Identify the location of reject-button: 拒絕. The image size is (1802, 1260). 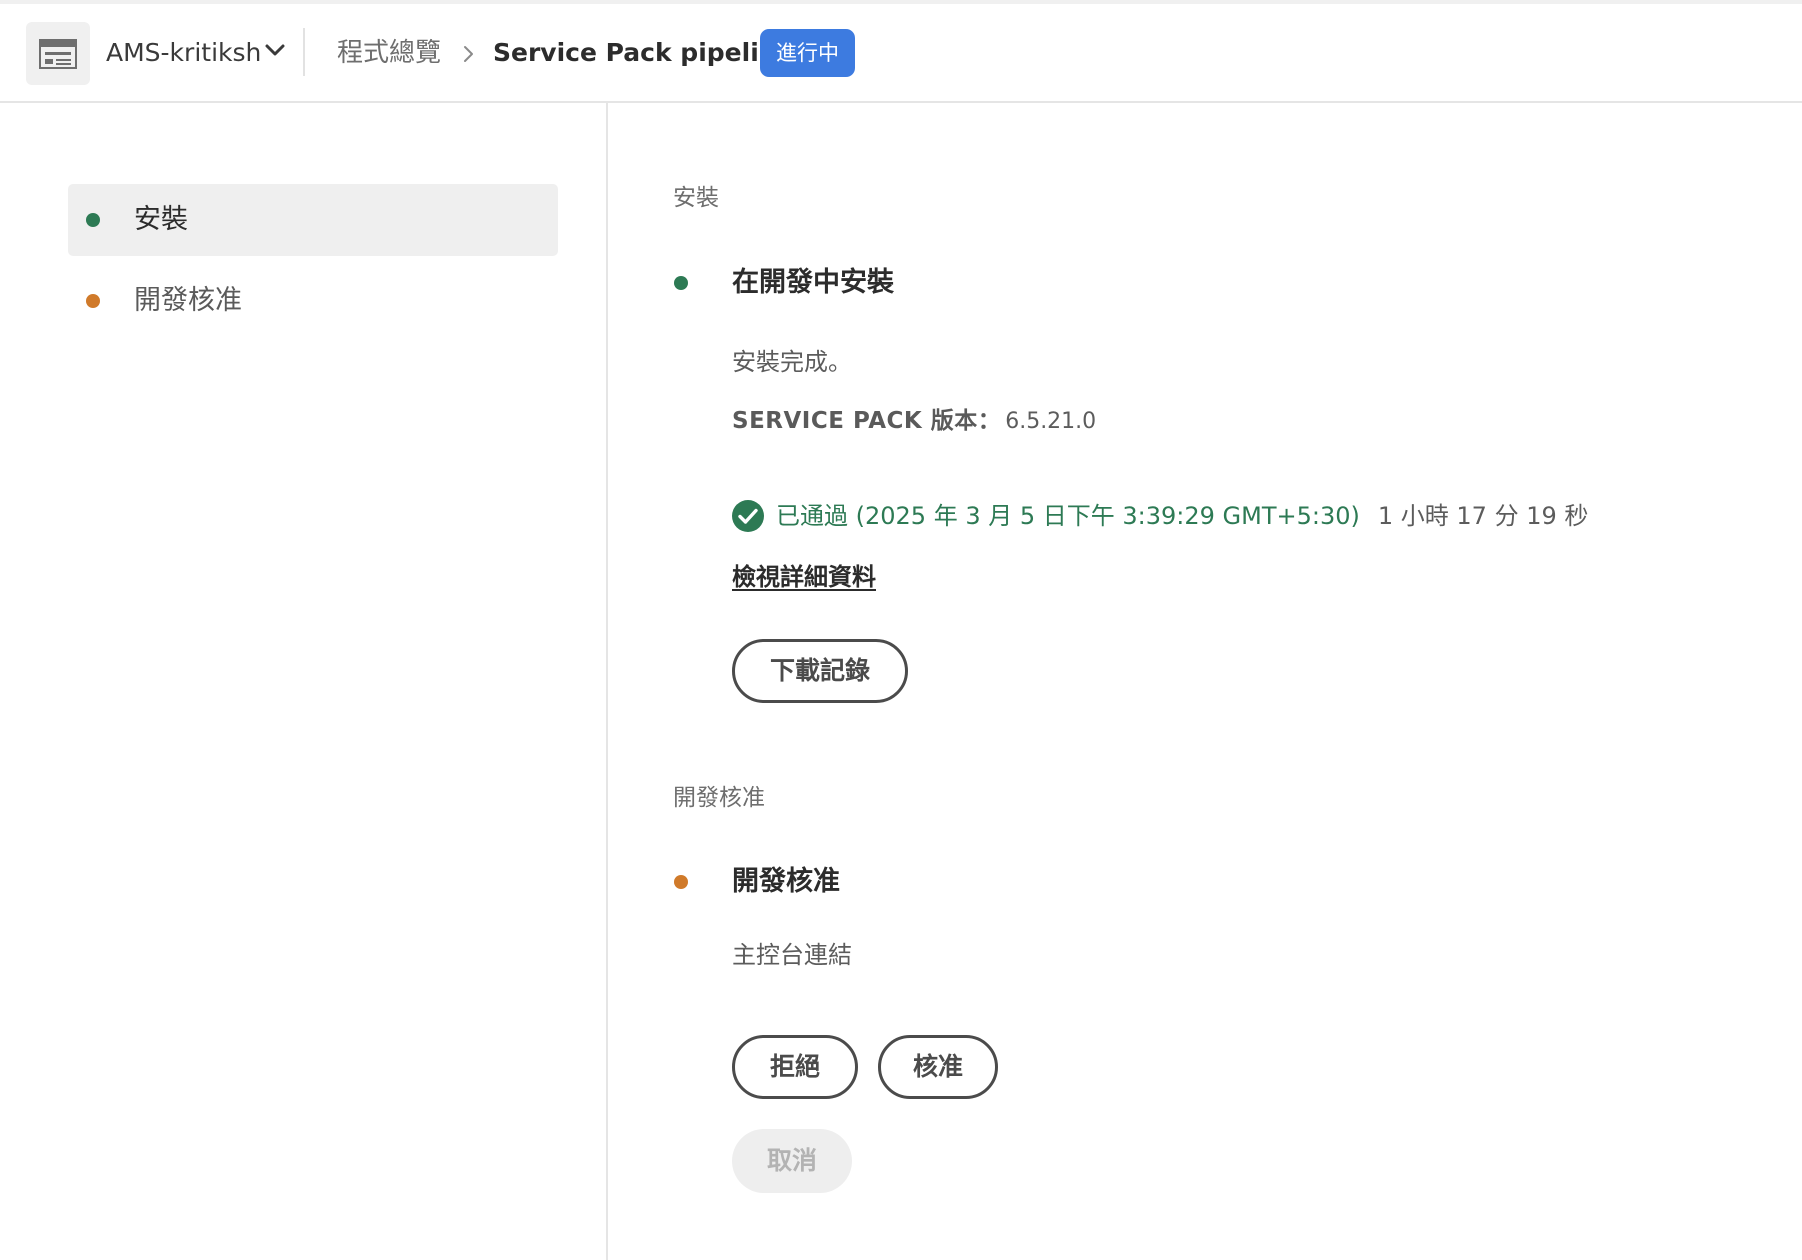
(795, 1067).